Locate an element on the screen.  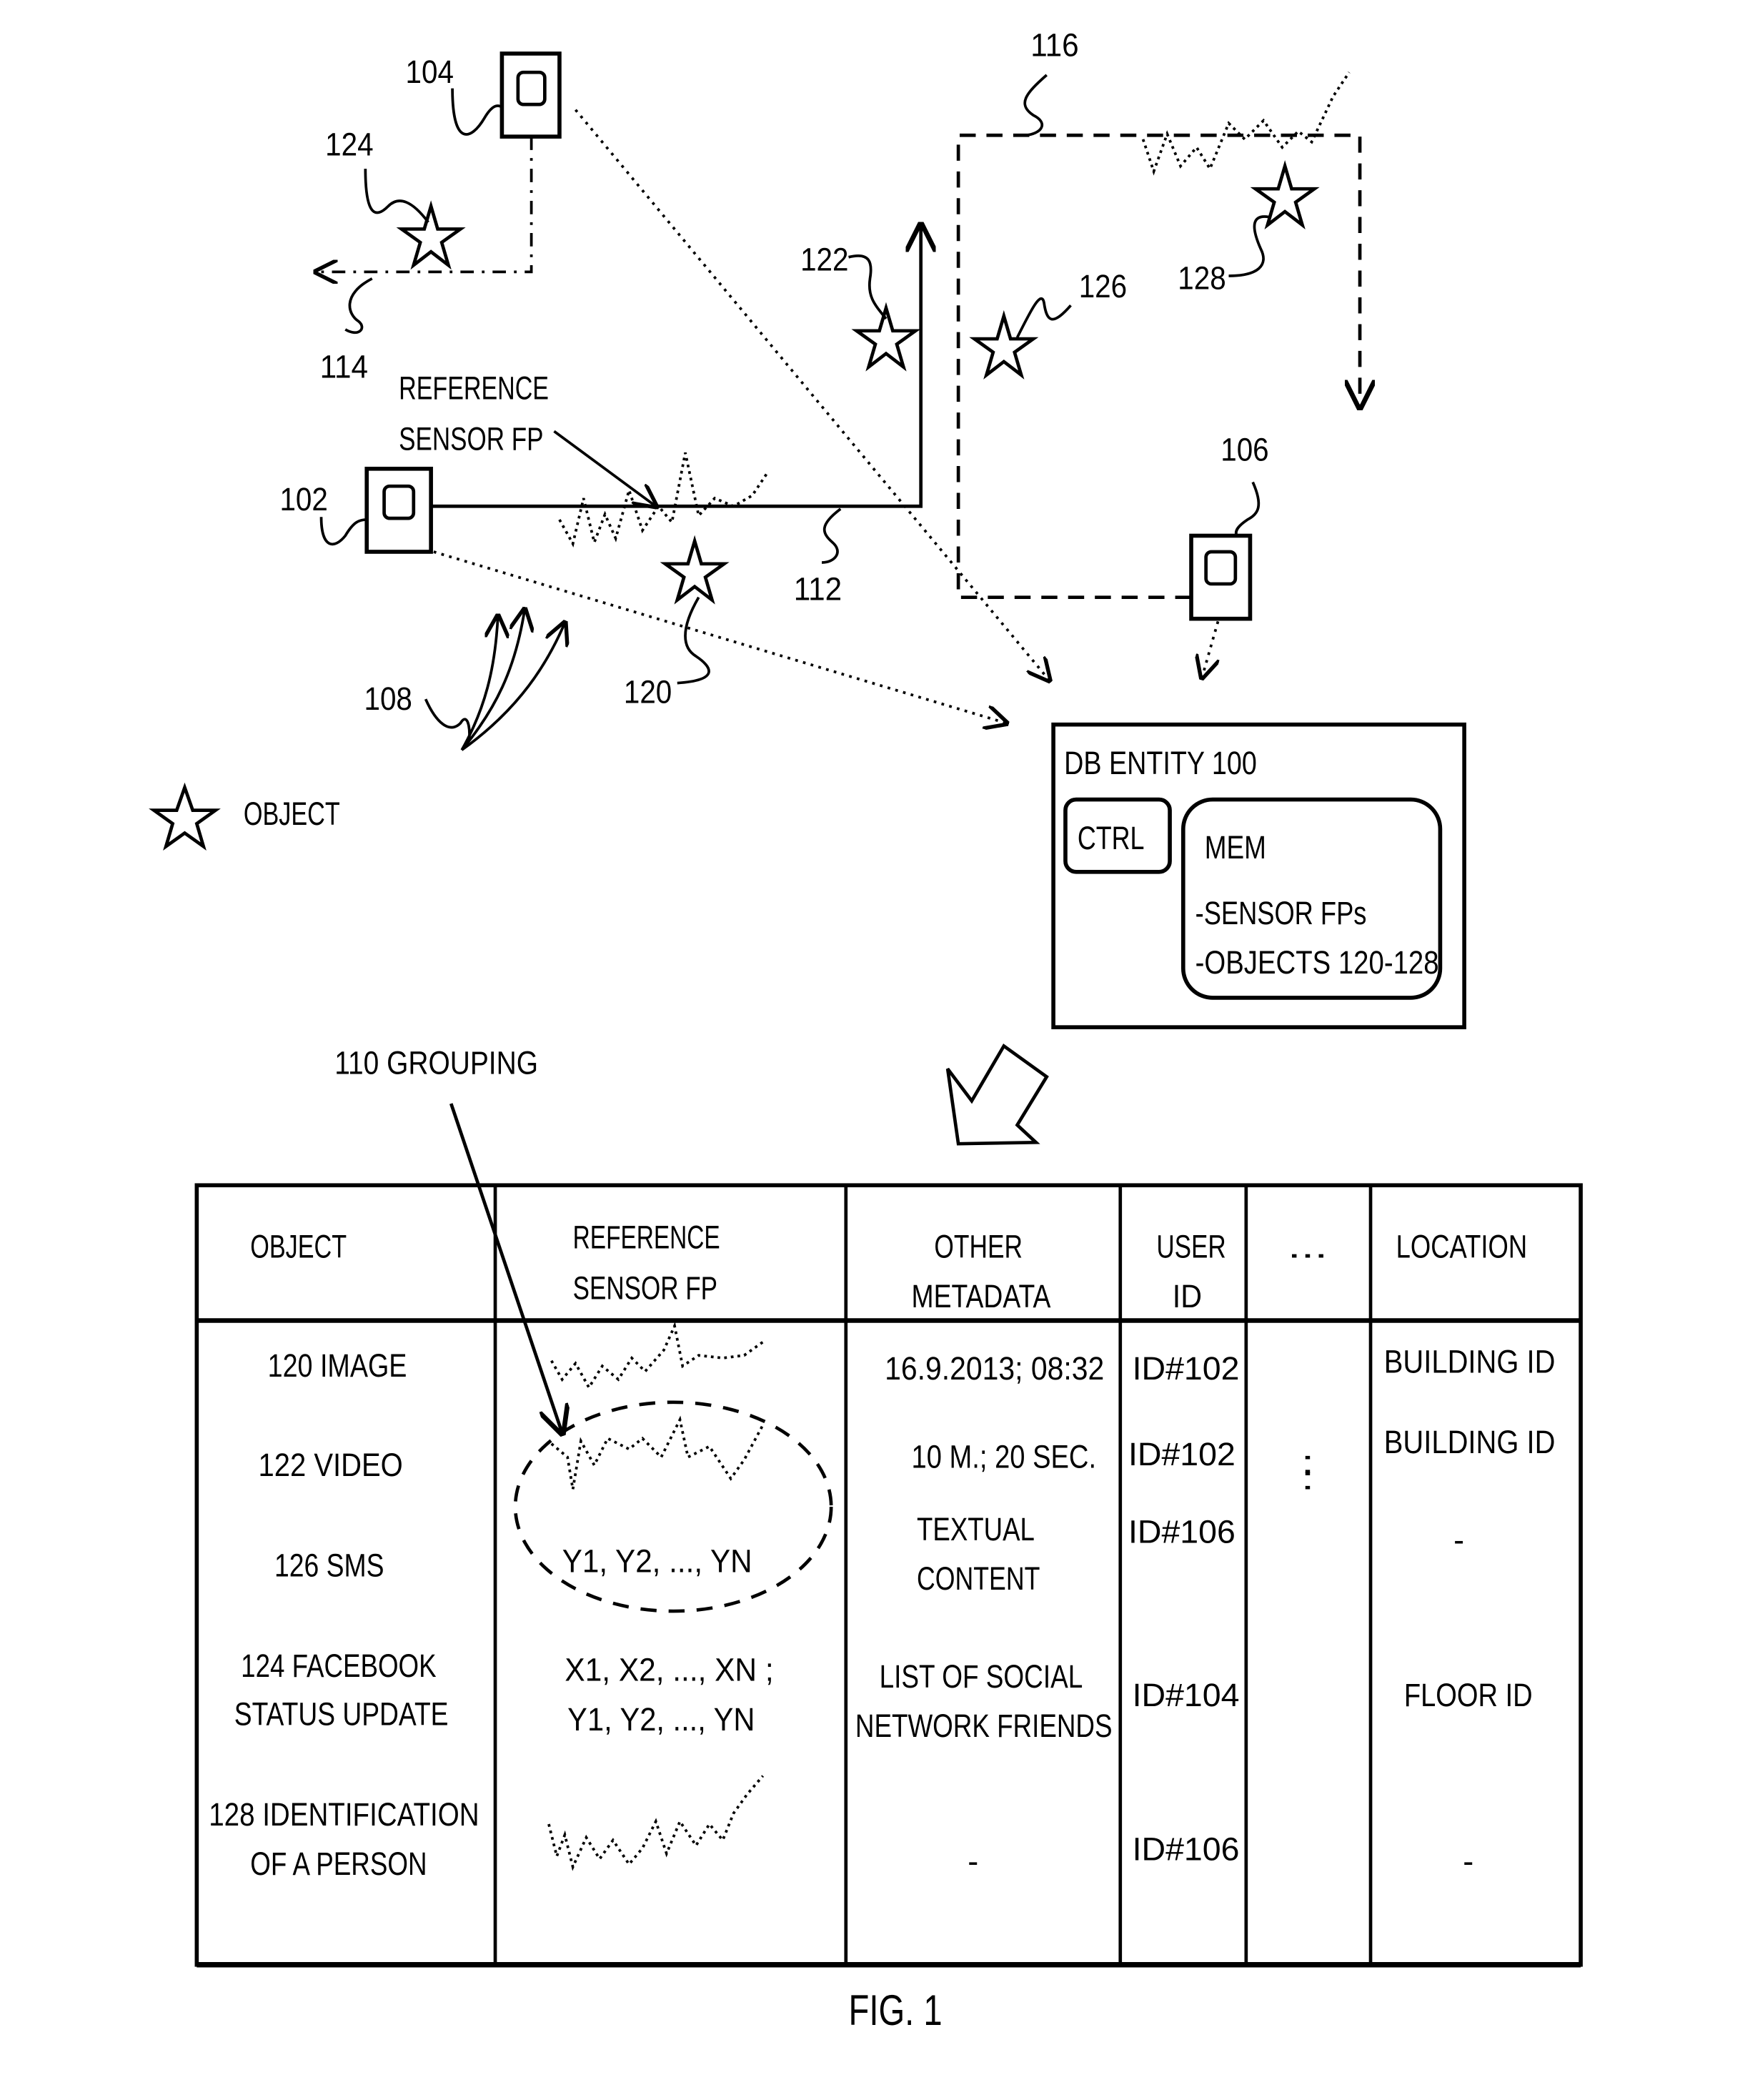
legend-star-icon is located at coordinates (185, 817).